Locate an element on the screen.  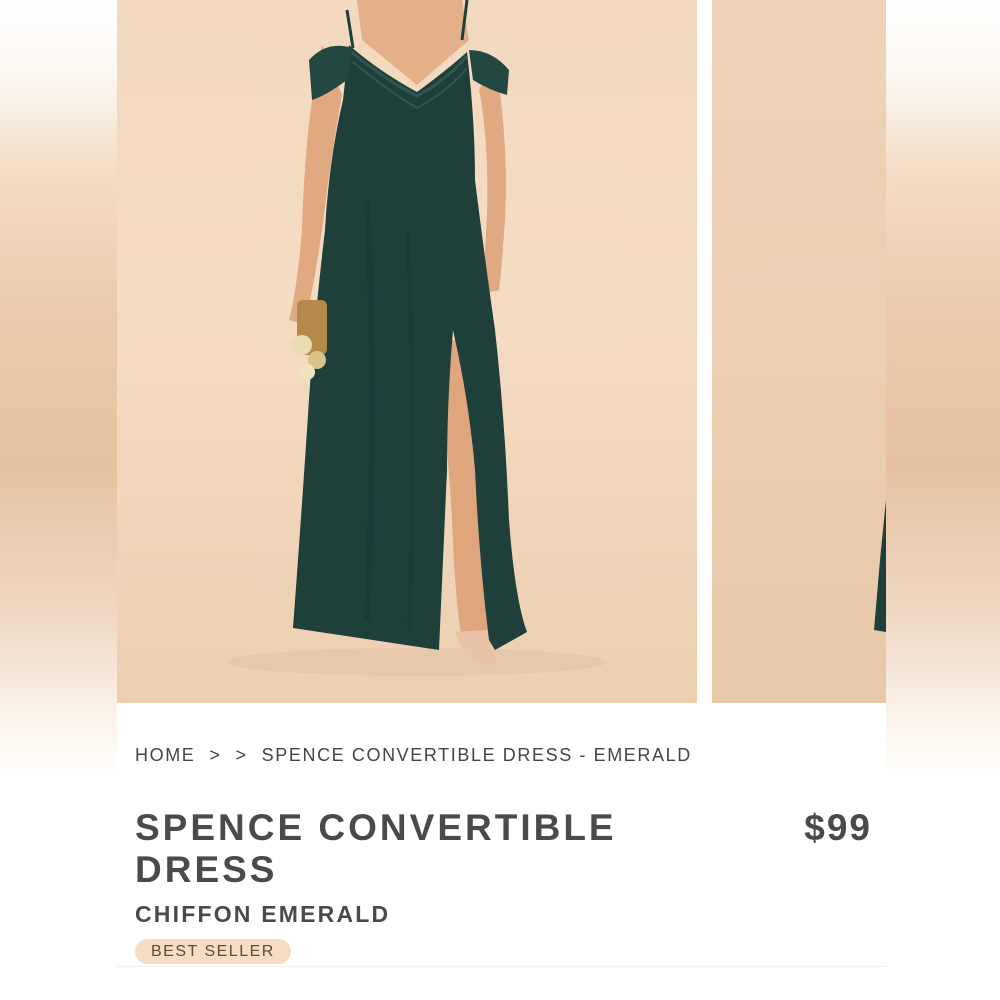
breadcrumb-home-link: HOME is located at coordinates (165, 755).